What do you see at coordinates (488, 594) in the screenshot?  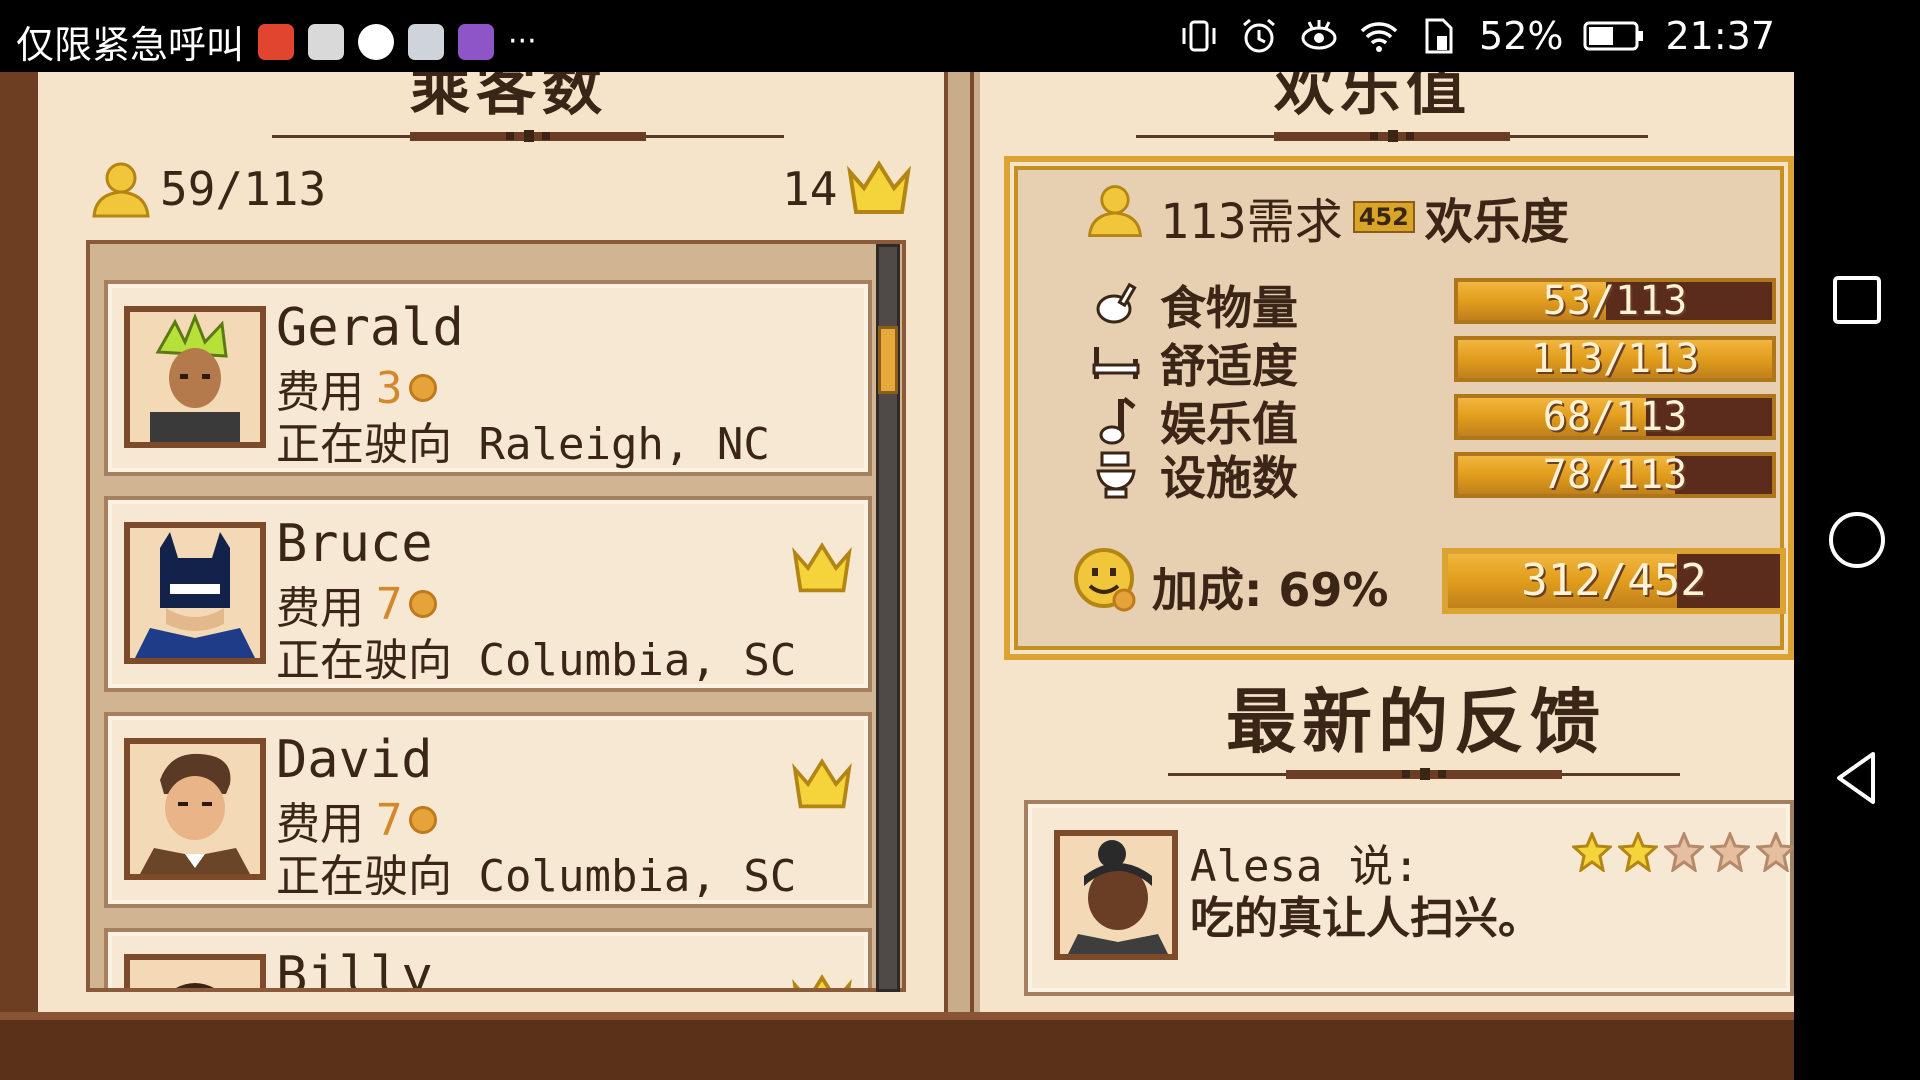 I see `list-item: Bruce 费用 7 正在驶向 Columbia, SC` at bounding box center [488, 594].